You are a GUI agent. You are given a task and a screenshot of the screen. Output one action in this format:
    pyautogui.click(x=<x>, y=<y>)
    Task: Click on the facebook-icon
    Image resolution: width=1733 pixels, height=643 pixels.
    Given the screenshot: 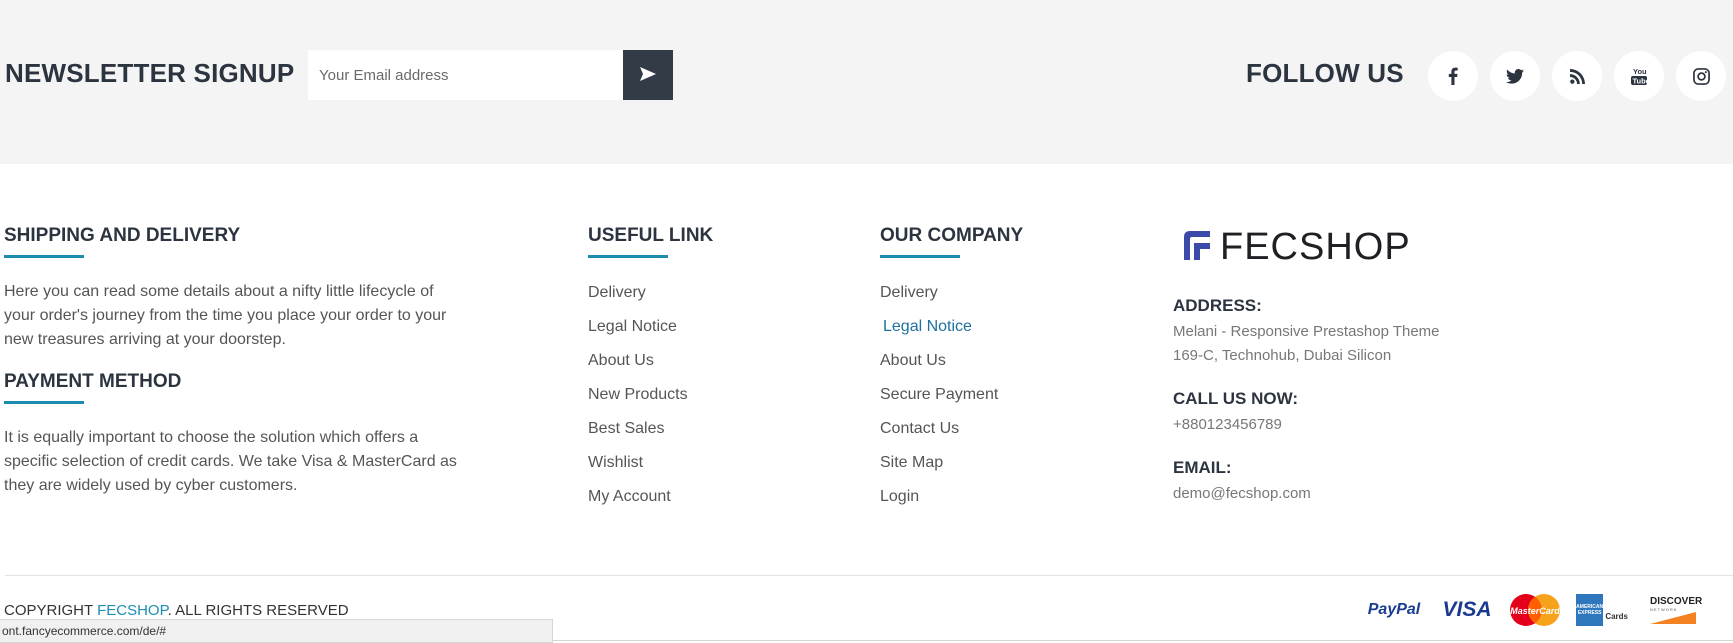 What is the action you would take?
    pyautogui.click(x=1453, y=76)
    